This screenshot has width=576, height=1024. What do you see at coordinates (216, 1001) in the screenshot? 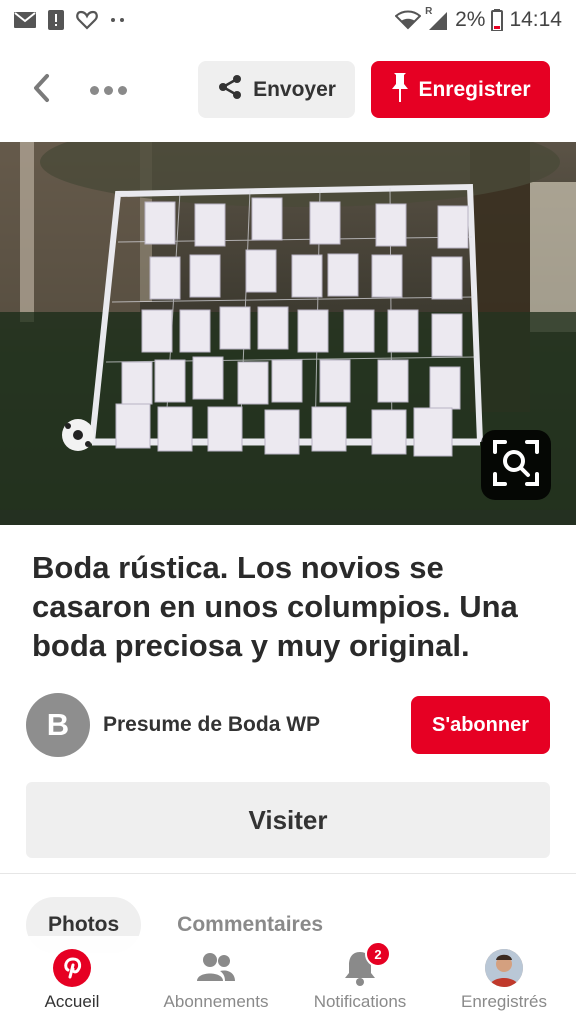
I see `nav-label-following: Abonnements` at bounding box center [216, 1001].